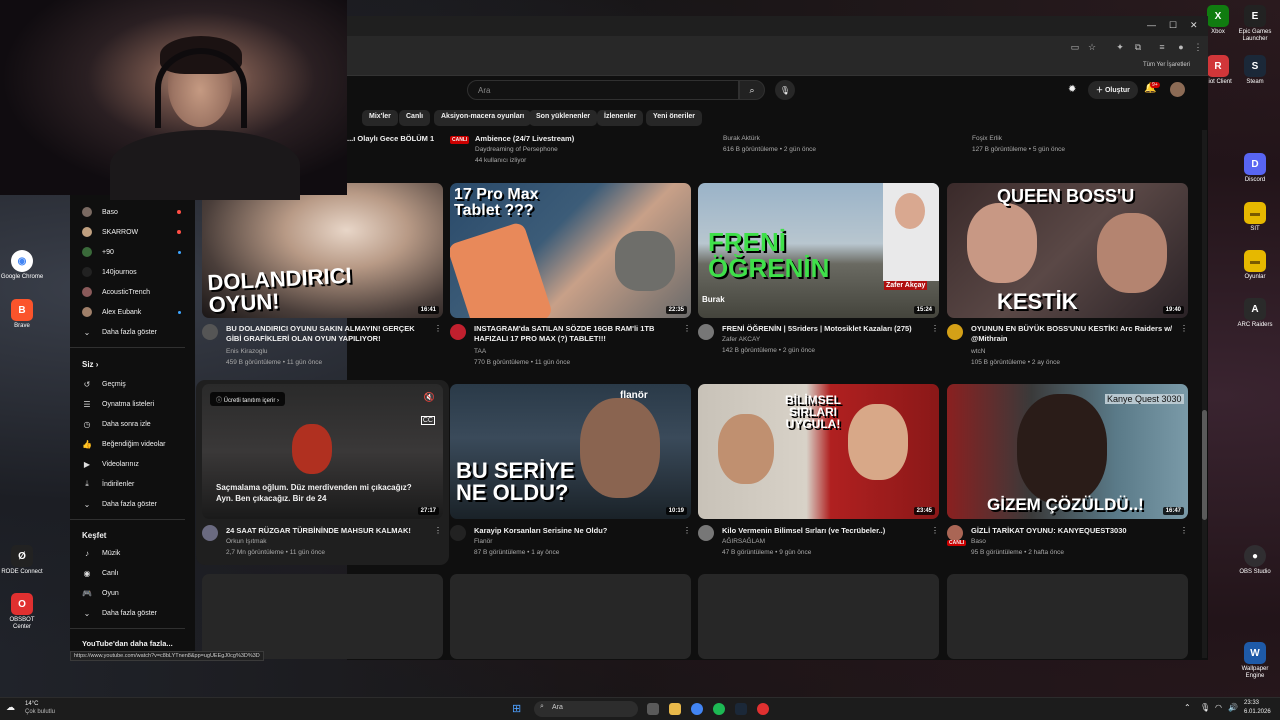 Image resolution: width=1280 pixels, height=720 pixels. Describe the element at coordinates (570, 451) in the screenshot. I see `video-thumbnail: flanör BU SERİYE NE OLDU? 10:19` at that location.